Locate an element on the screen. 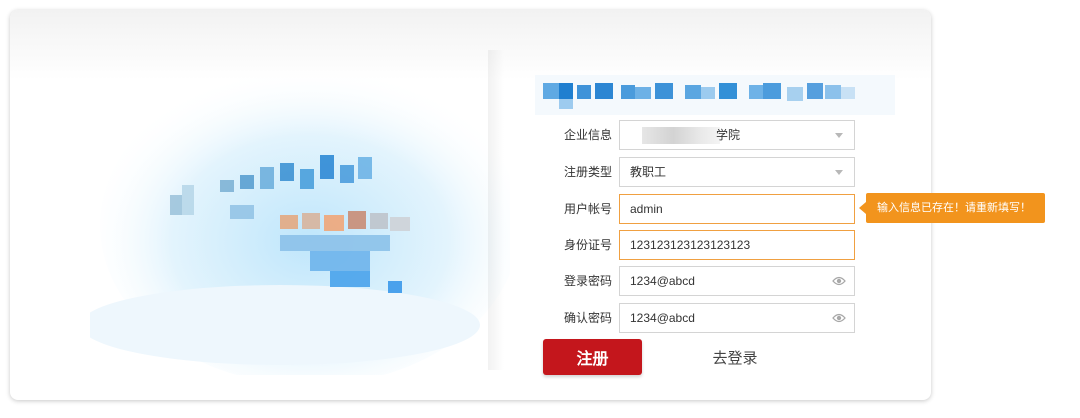 The image size is (1080, 418). password-row: 登录密码 1234@abcd is located at coordinates (700, 281).